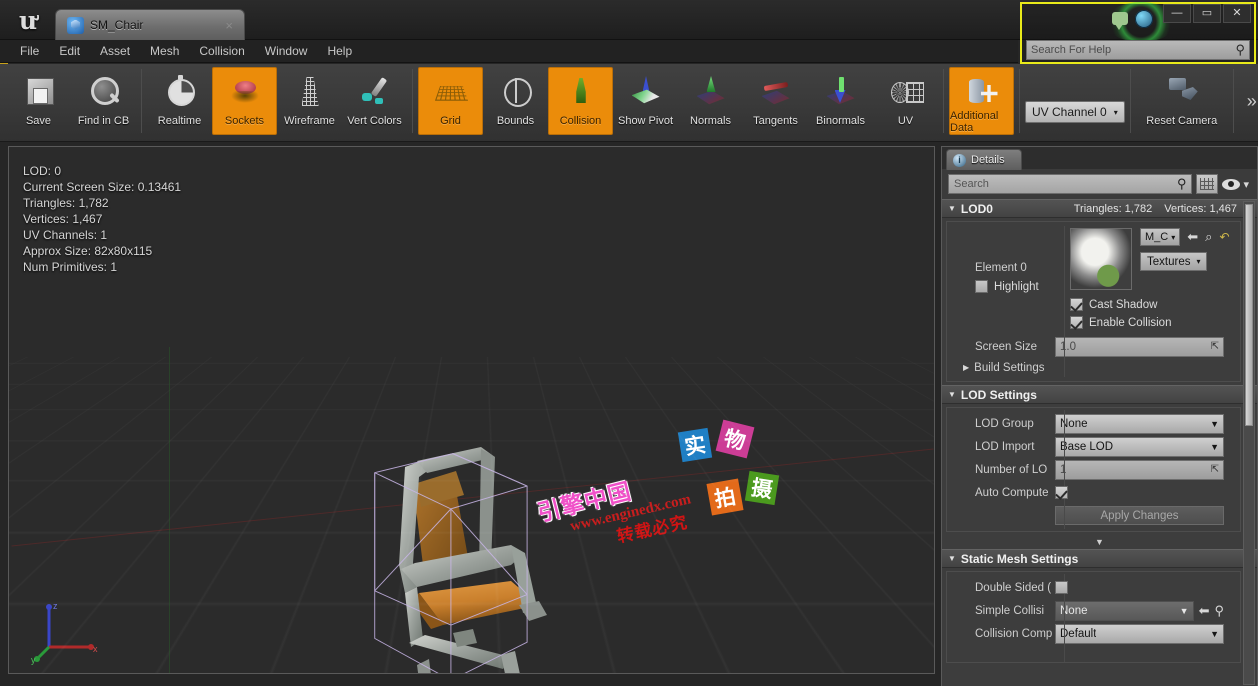 The height and width of the screenshot is (686, 1258). Describe the element at coordinates (966, 367) in the screenshot. I see `chevron-right-icon: ▶` at that location.